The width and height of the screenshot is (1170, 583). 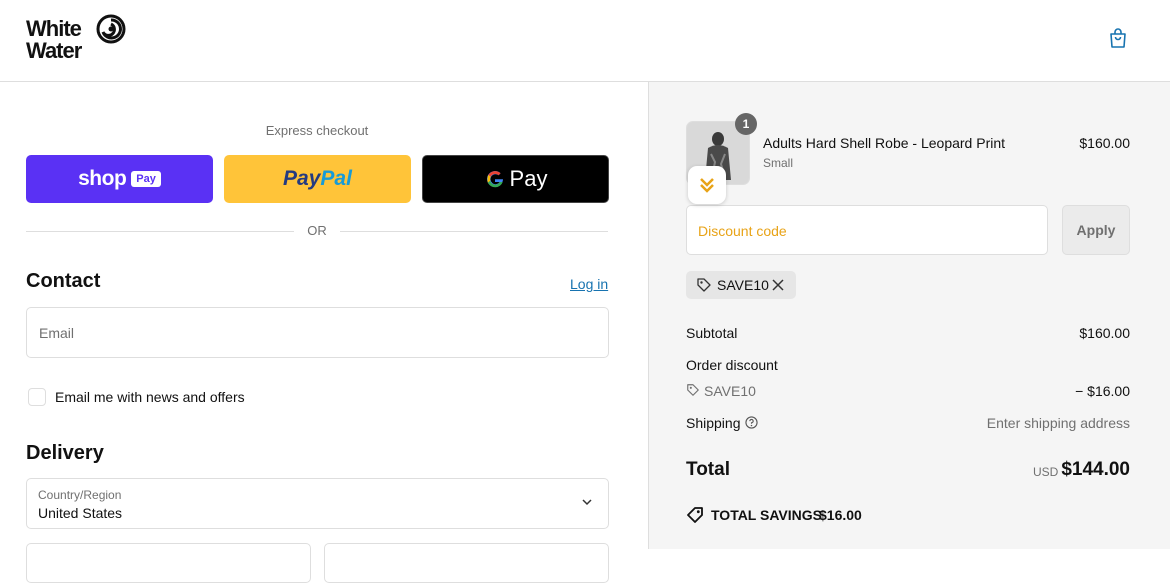 What do you see at coordinates (1104, 333) in the screenshot?
I see `subtotal-value: $160.00` at bounding box center [1104, 333].